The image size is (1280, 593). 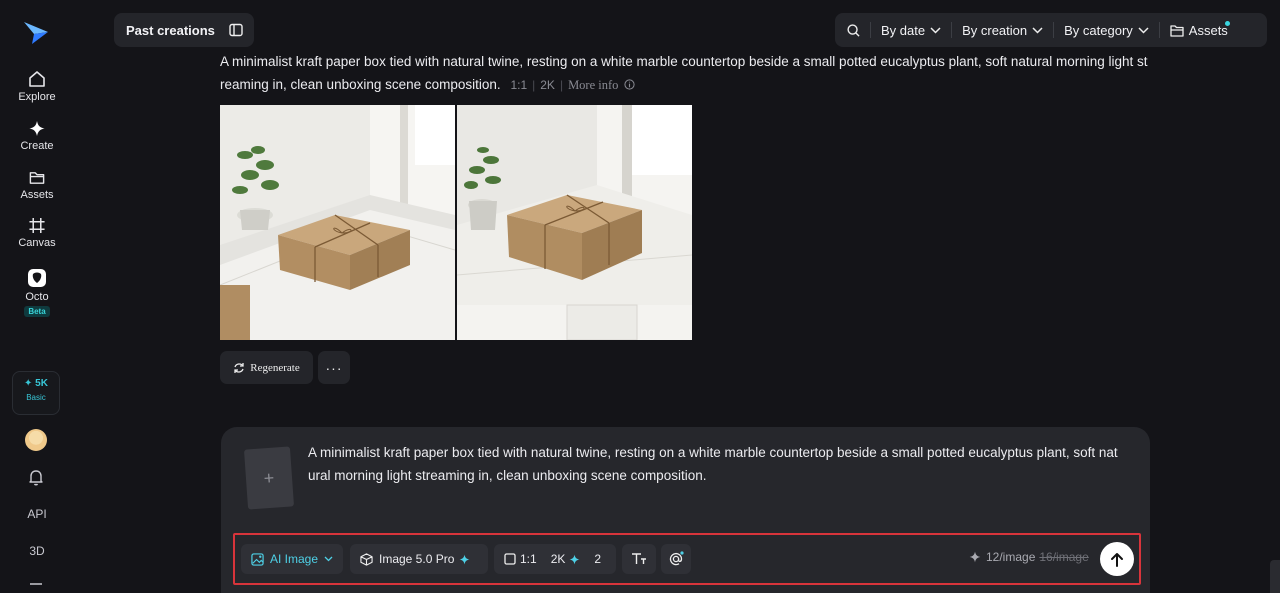 What do you see at coordinates (558, 559) in the screenshot?
I see `resolution-value: 2K` at bounding box center [558, 559].